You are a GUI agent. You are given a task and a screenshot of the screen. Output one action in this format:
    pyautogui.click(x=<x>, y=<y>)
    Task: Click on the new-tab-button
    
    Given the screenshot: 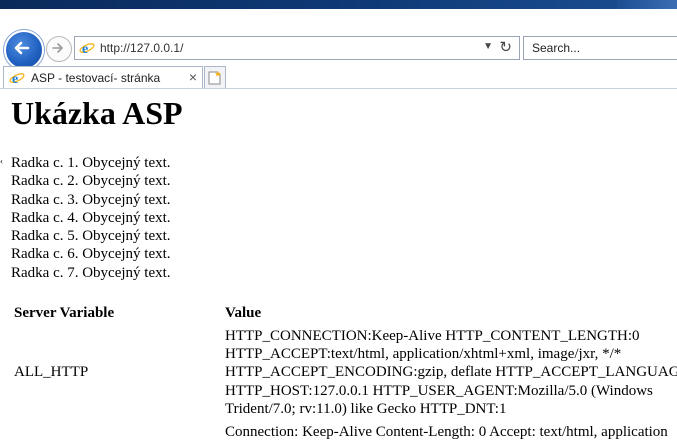 What is the action you would take?
    pyautogui.click(x=215, y=77)
    